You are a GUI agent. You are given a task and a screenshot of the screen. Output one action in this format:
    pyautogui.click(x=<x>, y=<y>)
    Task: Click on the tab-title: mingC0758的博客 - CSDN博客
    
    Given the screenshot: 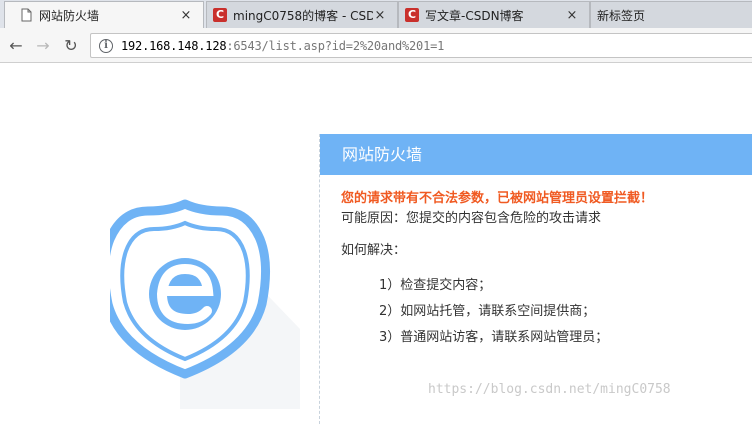 What is the action you would take?
    pyautogui.click(x=303, y=15)
    